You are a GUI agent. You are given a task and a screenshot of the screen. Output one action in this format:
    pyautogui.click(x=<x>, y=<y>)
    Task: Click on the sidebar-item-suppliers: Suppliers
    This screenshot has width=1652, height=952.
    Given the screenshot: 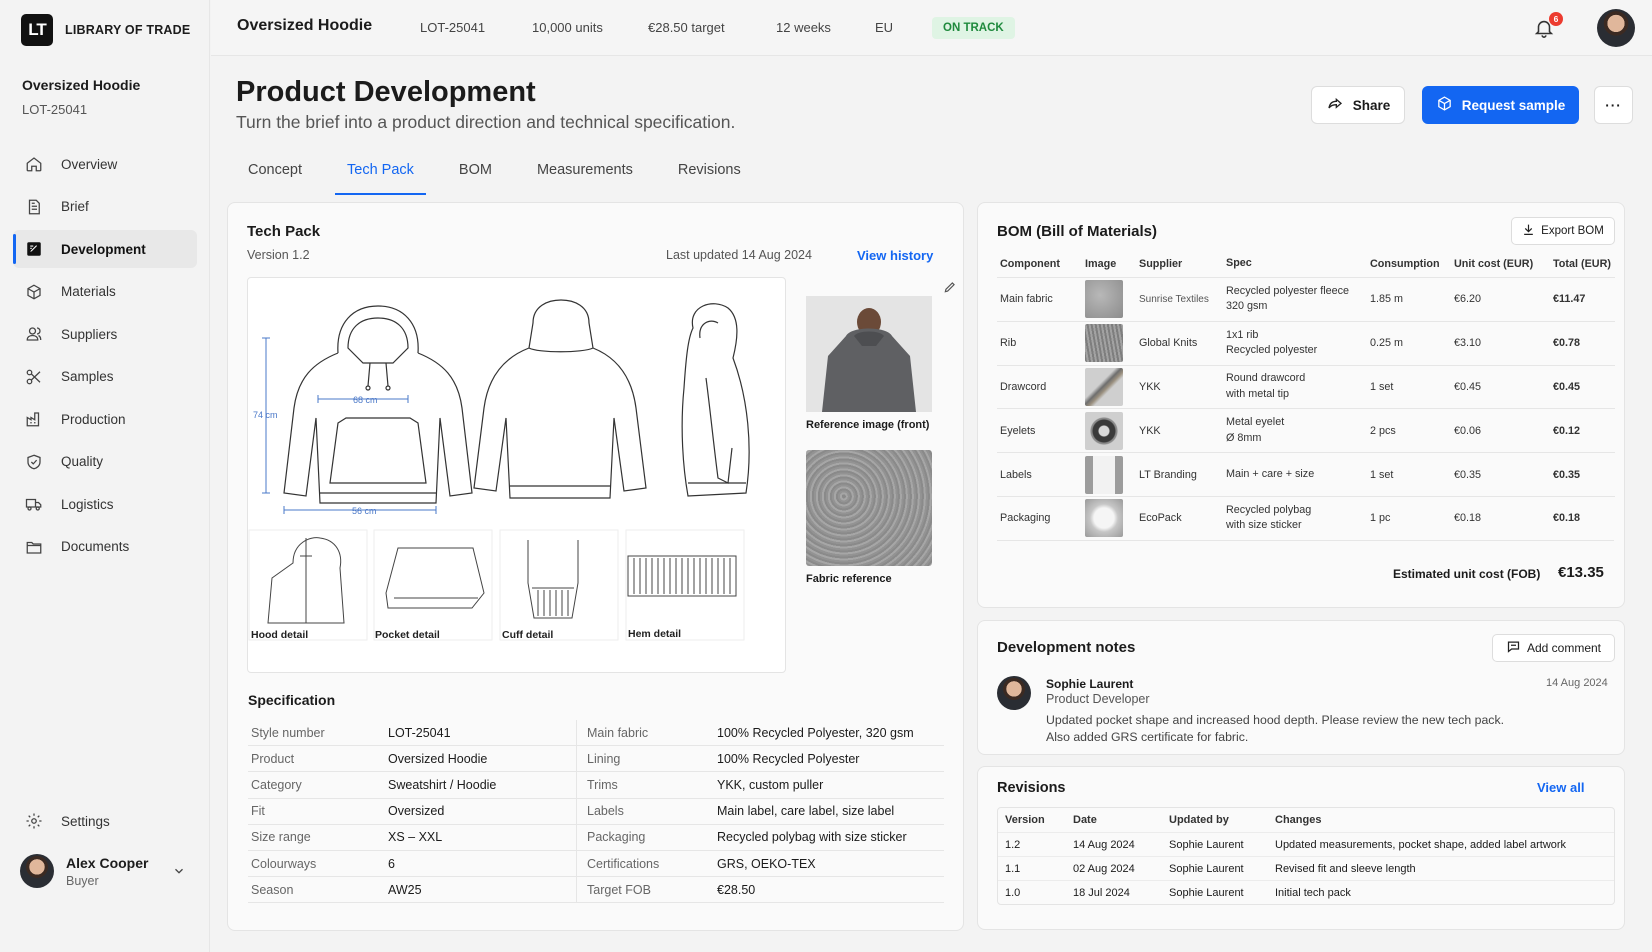 What is the action you would take?
    pyautogui.click(x=105, y=334)
    